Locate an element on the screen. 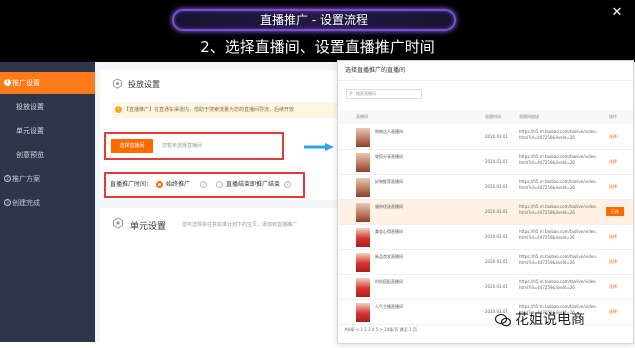 The image size is (635, 348). settings-hex-icon is located at coordinates (117, 83).